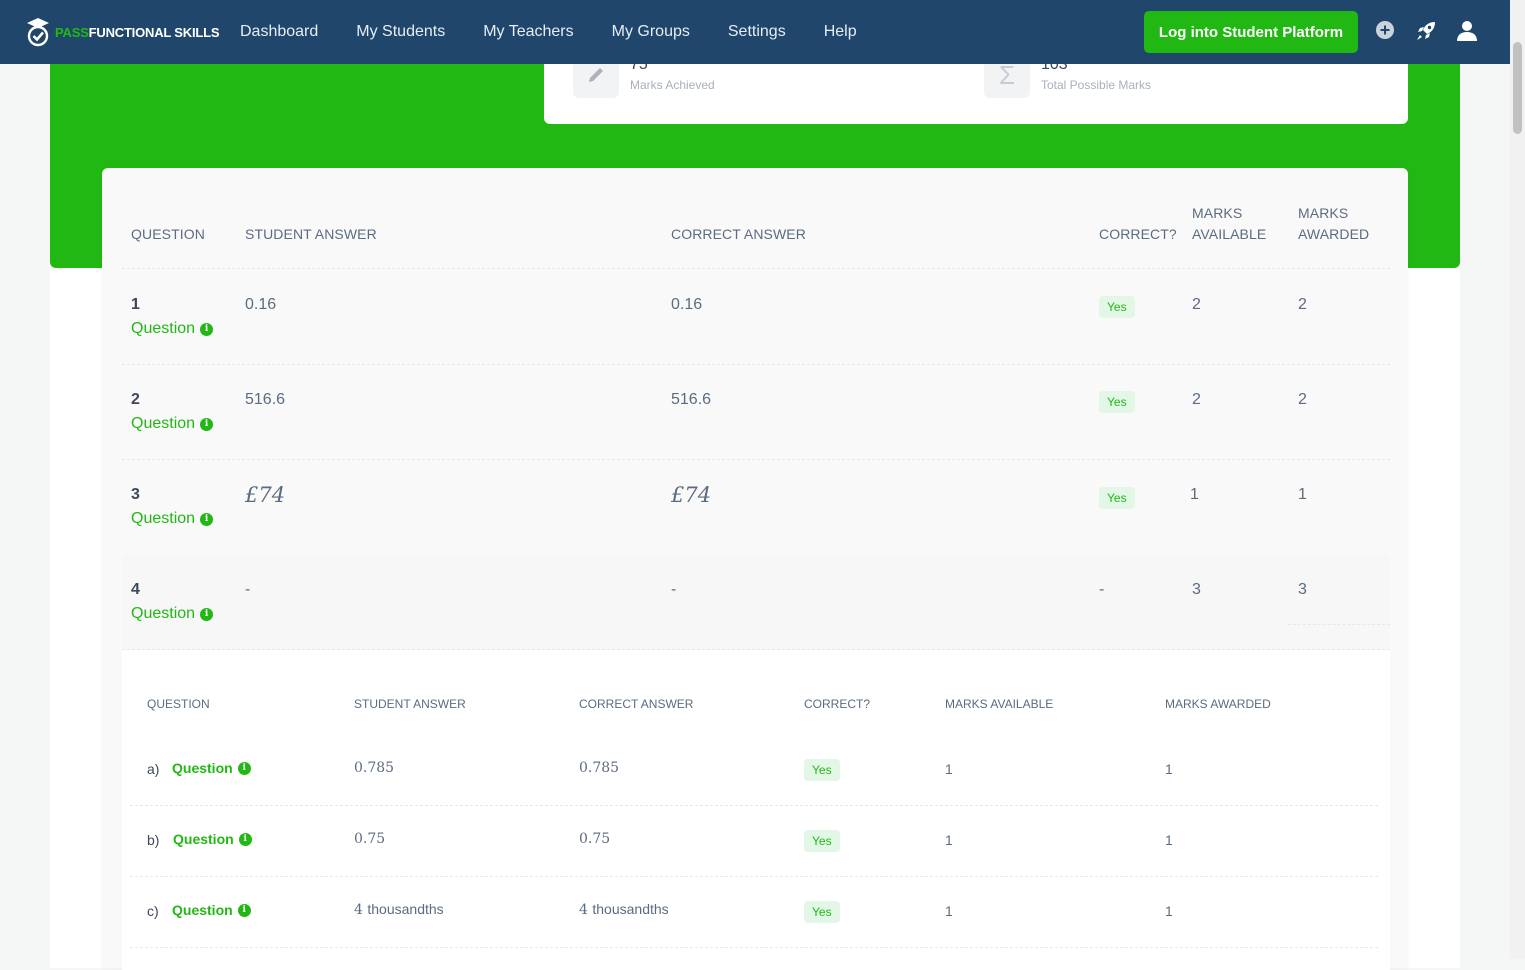 This screenshot has height=970, width=1525. I want to click on sub-header-question: QUESTION, so click(178, 704).